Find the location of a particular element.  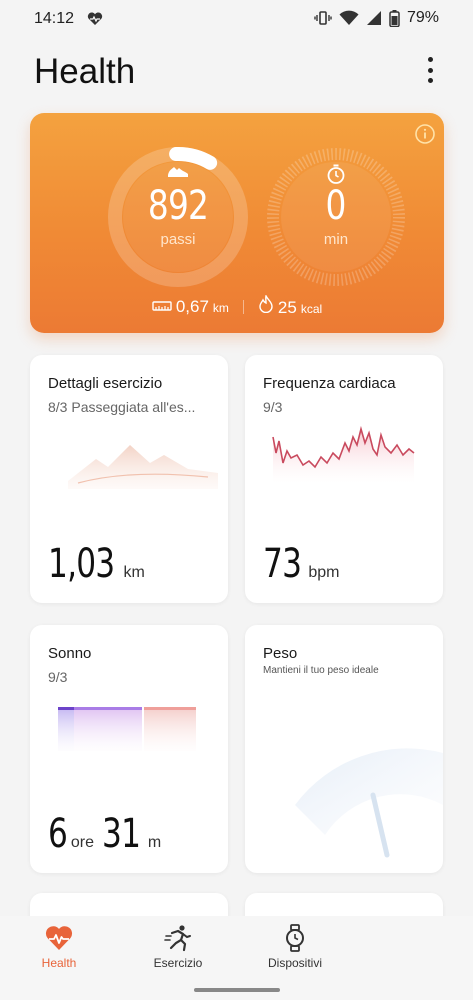

more-options-button is located at coordinates (430, 70).